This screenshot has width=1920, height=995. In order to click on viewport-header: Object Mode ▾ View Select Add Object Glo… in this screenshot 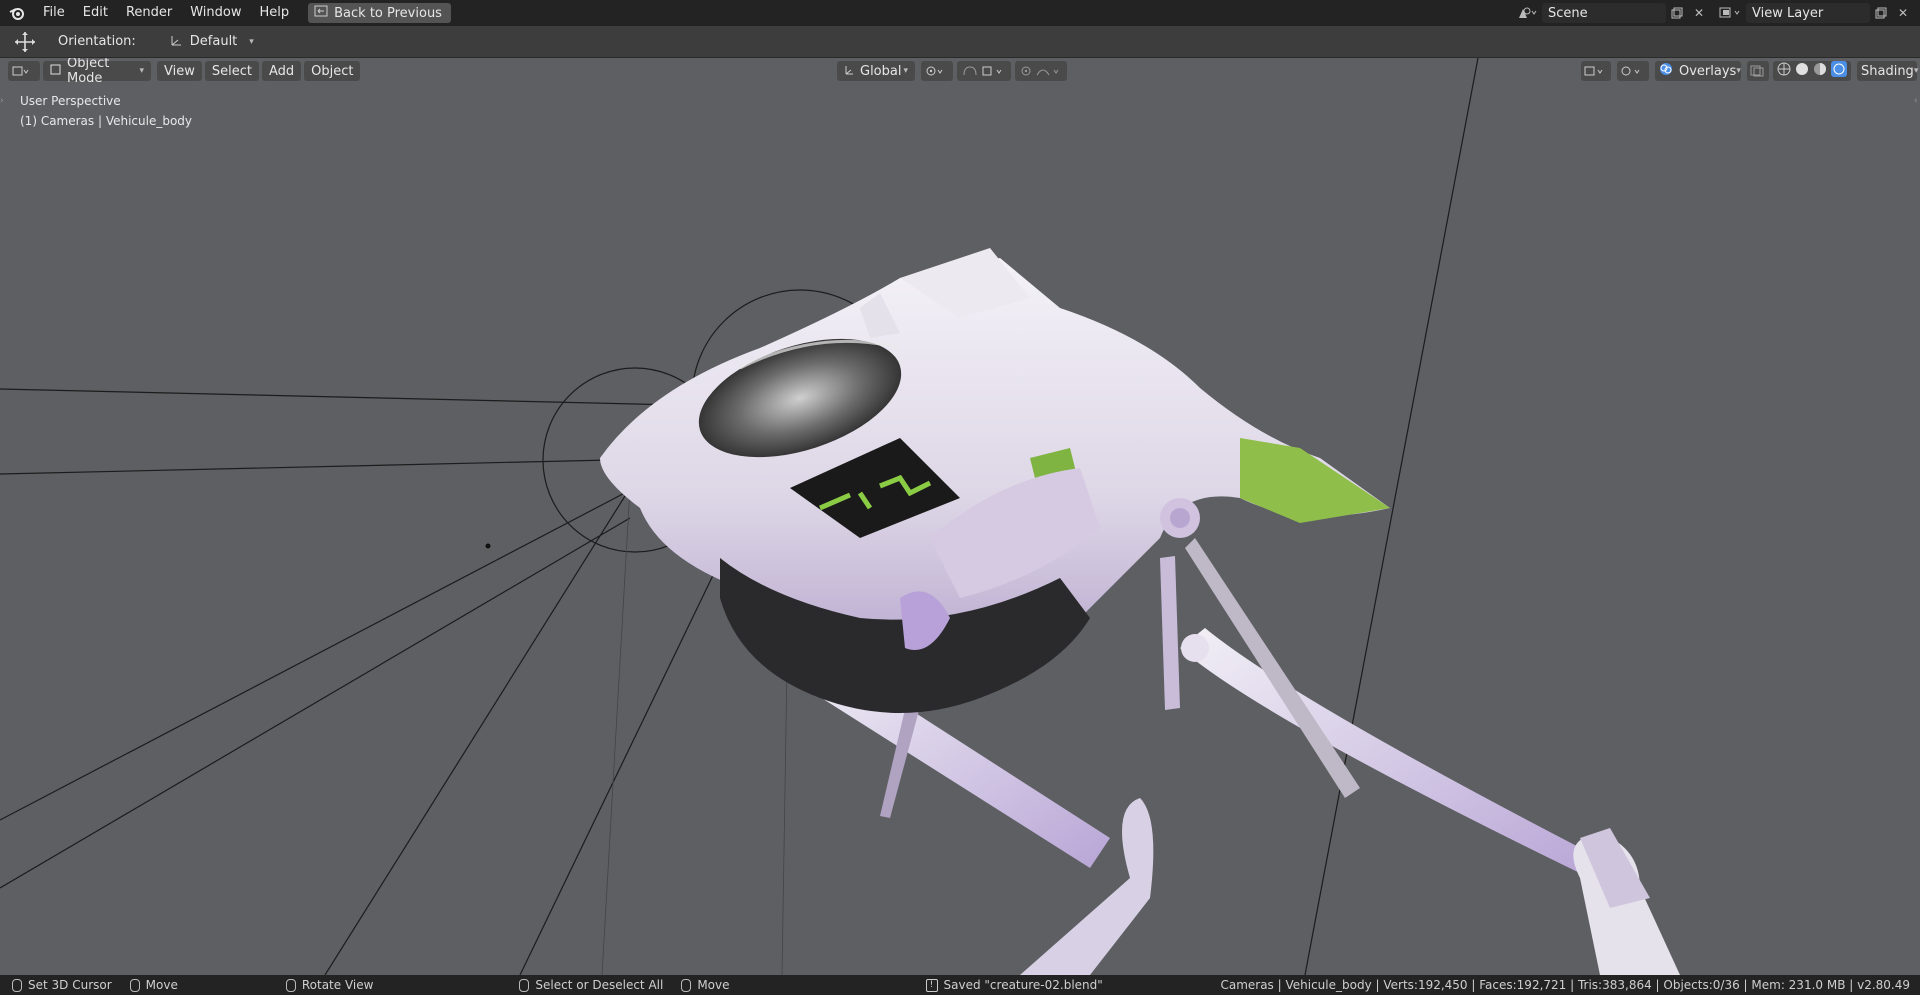, I will do `click(960, 72)`.